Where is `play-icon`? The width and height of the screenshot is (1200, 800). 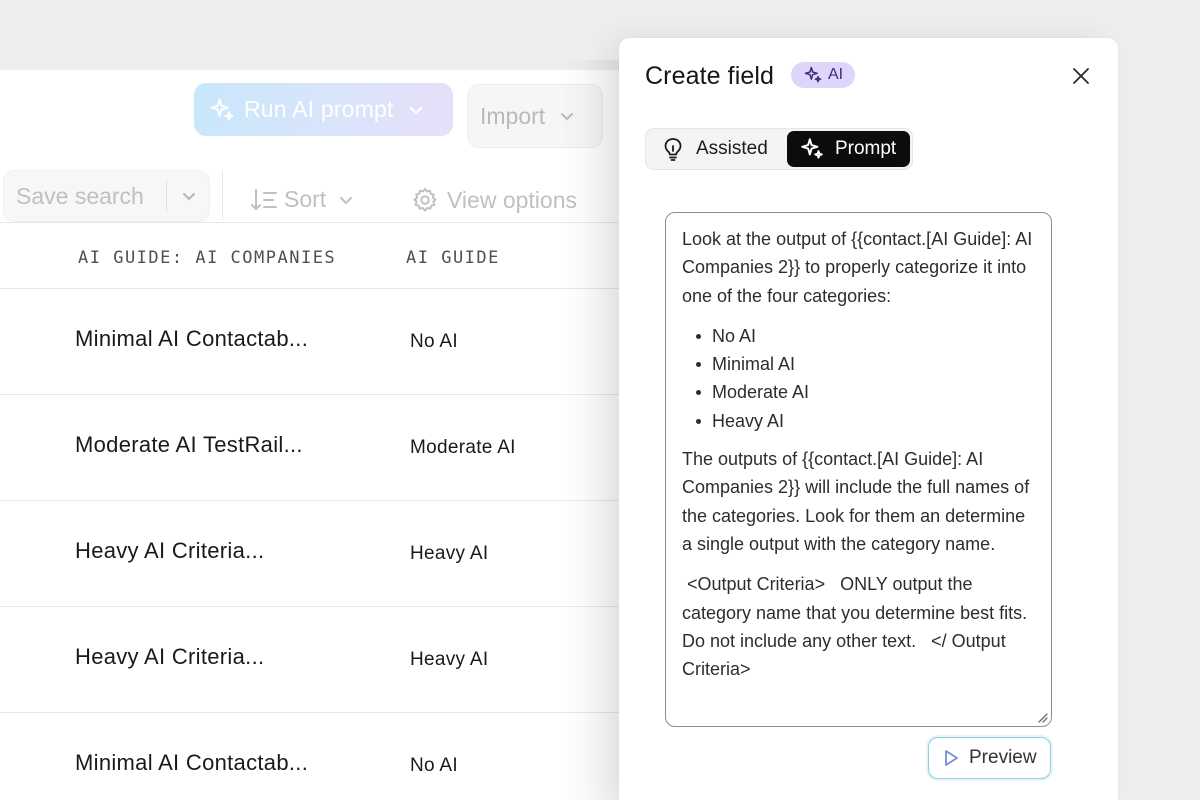
play-icon is located at coordinates (951, 758).